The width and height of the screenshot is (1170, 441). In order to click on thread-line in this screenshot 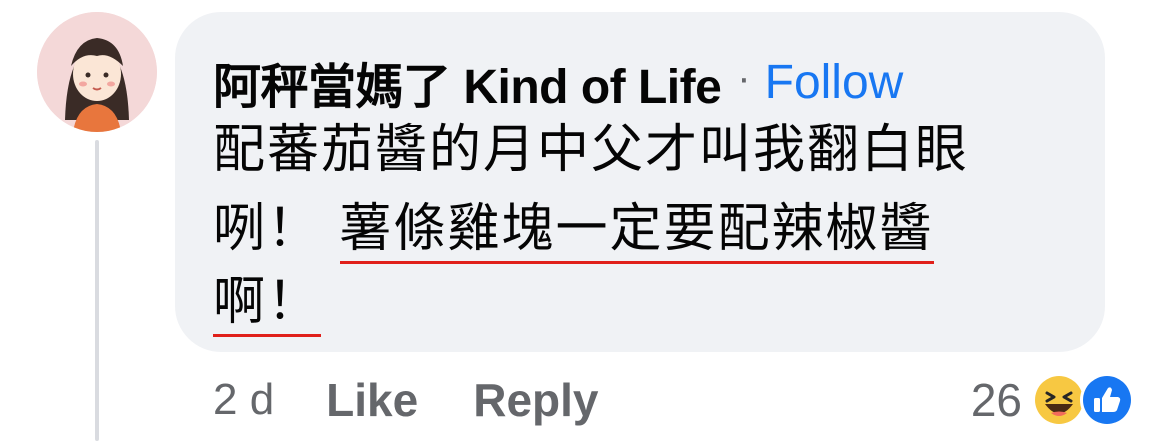, I will do `click(97, 290)`.